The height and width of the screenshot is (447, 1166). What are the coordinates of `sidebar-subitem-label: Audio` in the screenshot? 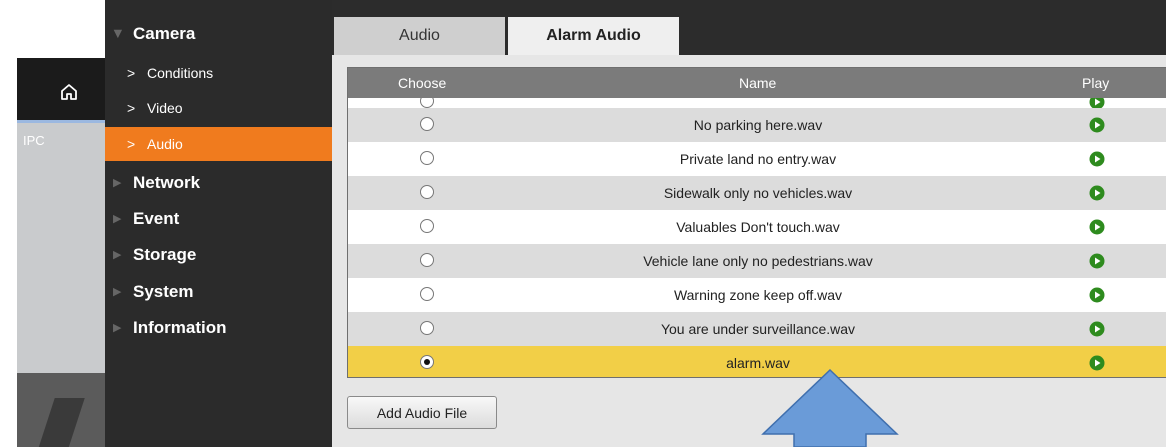 It's located at (165, 144).